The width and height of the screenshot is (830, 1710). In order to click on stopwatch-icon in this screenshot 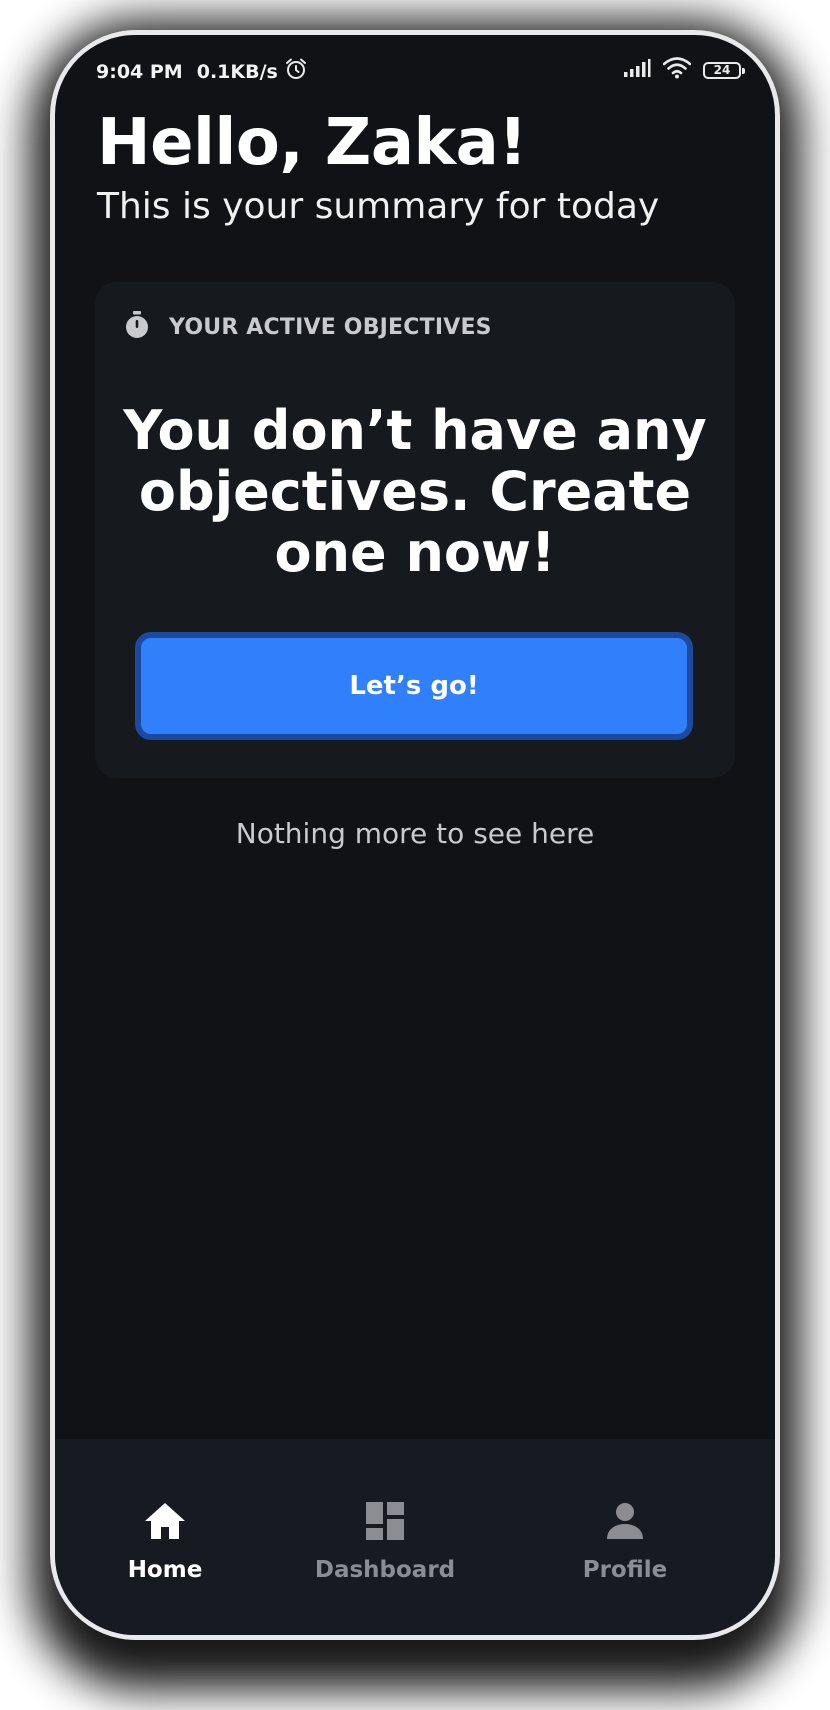, I will do `click(137, 327)`.